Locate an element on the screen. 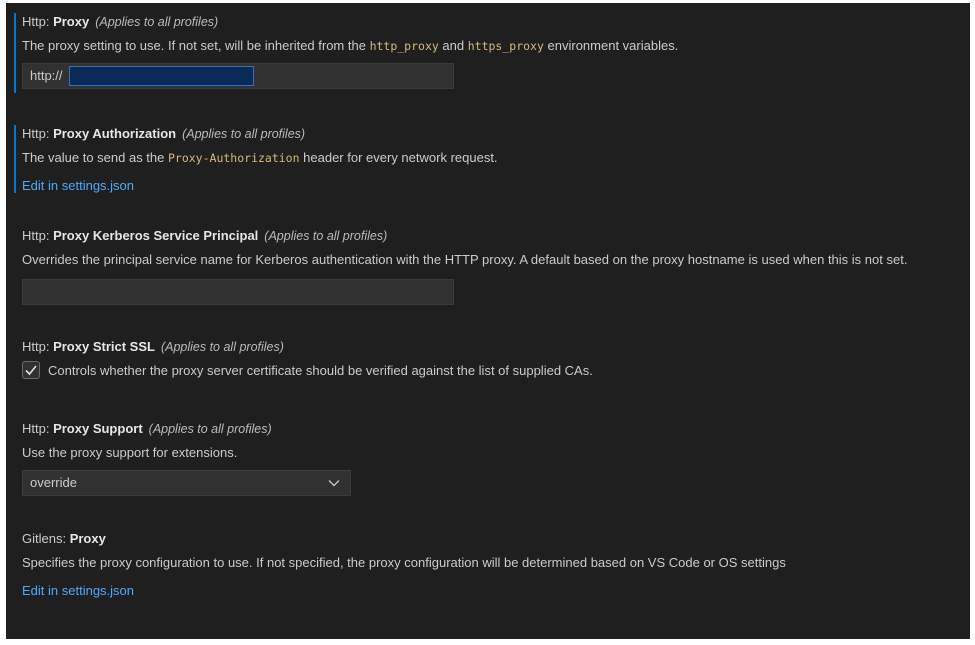 This screenshot has width=975, height=645. desc-text: header for every network request. is located at coordinates (398, 157).